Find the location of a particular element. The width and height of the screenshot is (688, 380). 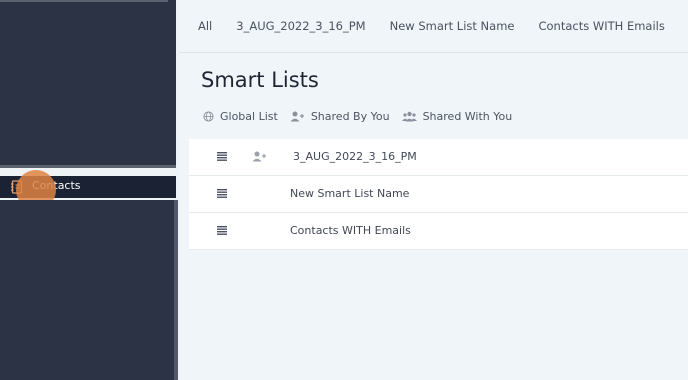

tab-new-smart-list-name: New Smart List Name is located at coordinates (452, 26).